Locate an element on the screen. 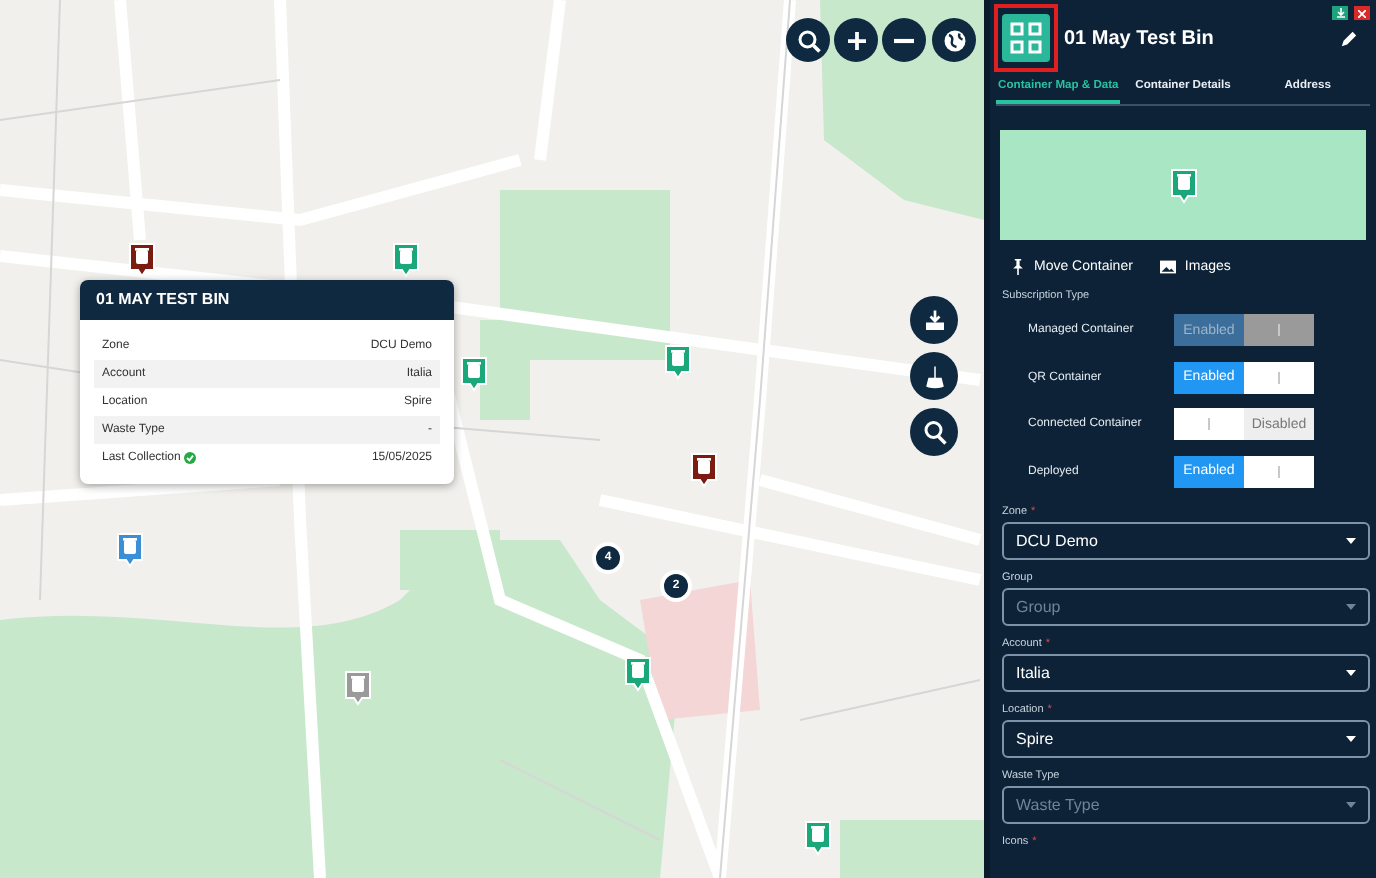  search-icon is located at coordinates (808, 40).